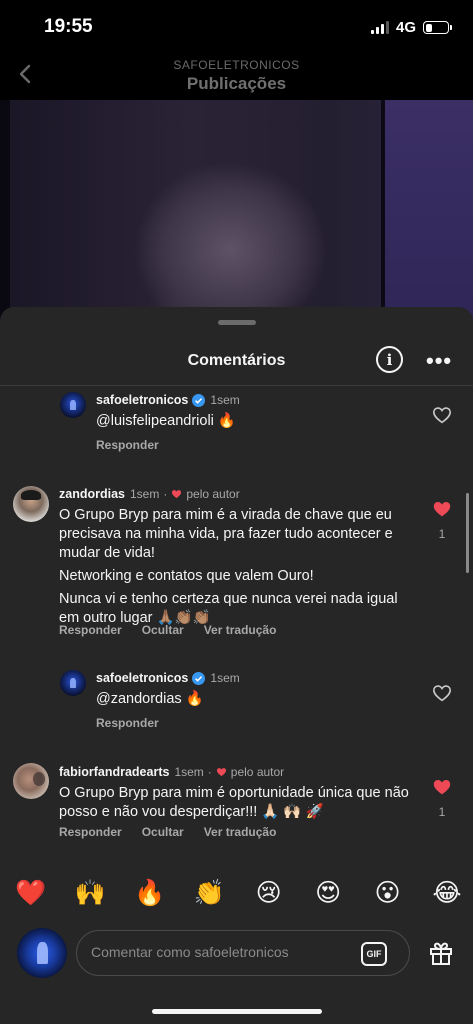  What do you see at coordinates (236, 65) in the screenshot?
I see `header-account: SAFOELETRONICOS` at bounding box center [236, 65].